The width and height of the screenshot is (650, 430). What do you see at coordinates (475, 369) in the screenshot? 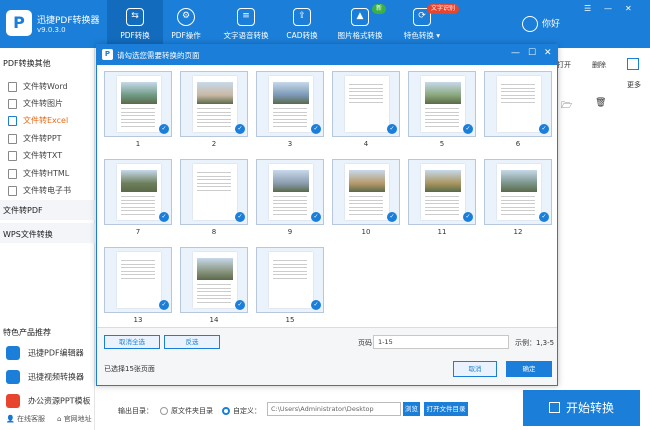
I see `cancel-button: 取消` at bounding box center [475, 369].